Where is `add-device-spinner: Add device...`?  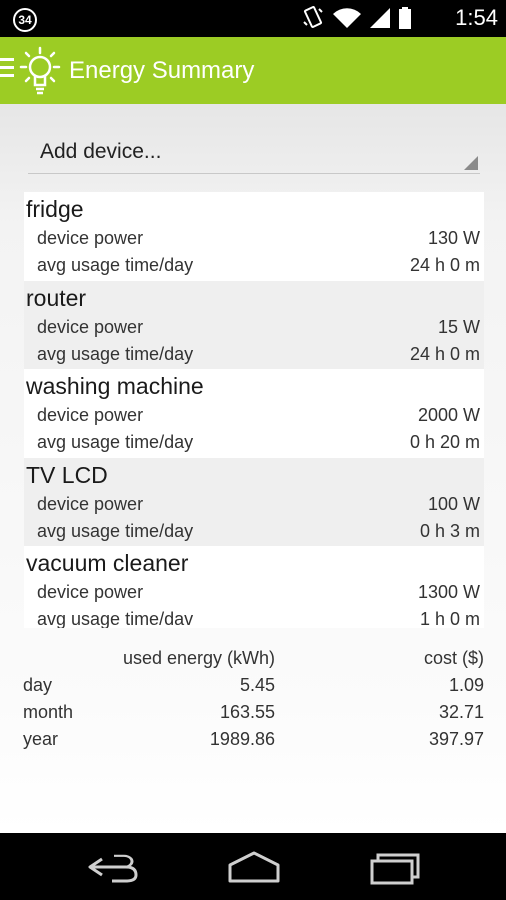 add-device-spinner: Add device... is located at coordinates (254, 152).